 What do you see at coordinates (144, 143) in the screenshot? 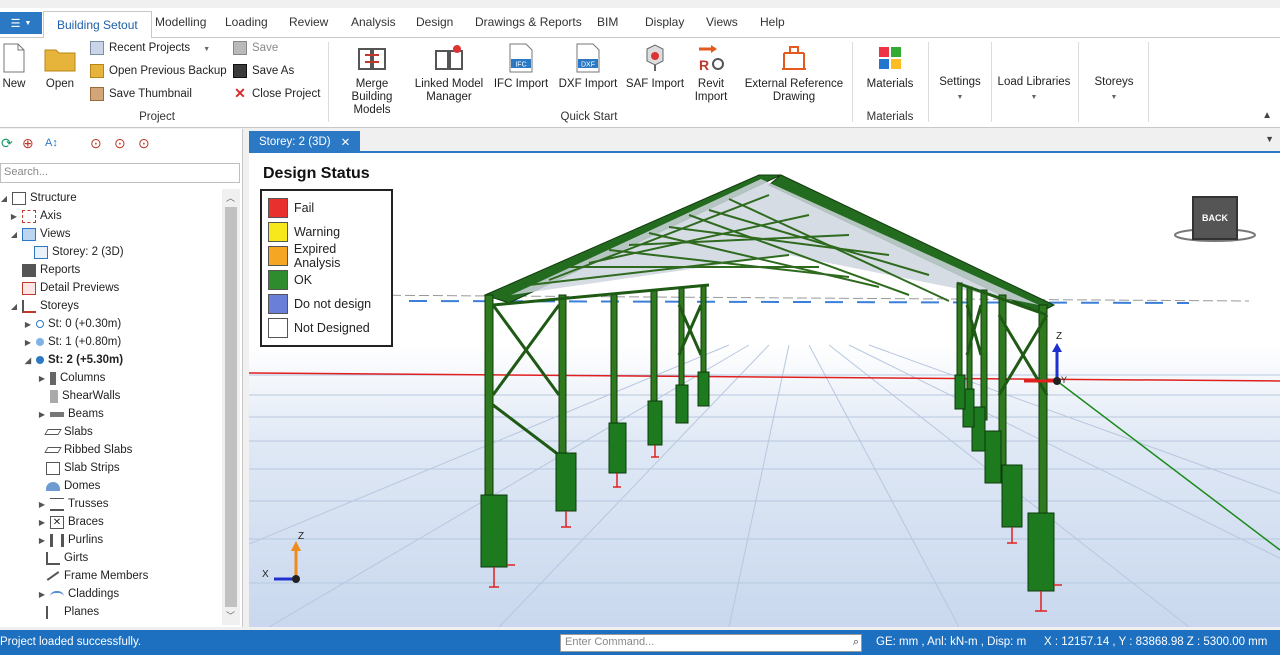
I see `zoom-fit-icon: ⊙` at bounding box center [144, 143].